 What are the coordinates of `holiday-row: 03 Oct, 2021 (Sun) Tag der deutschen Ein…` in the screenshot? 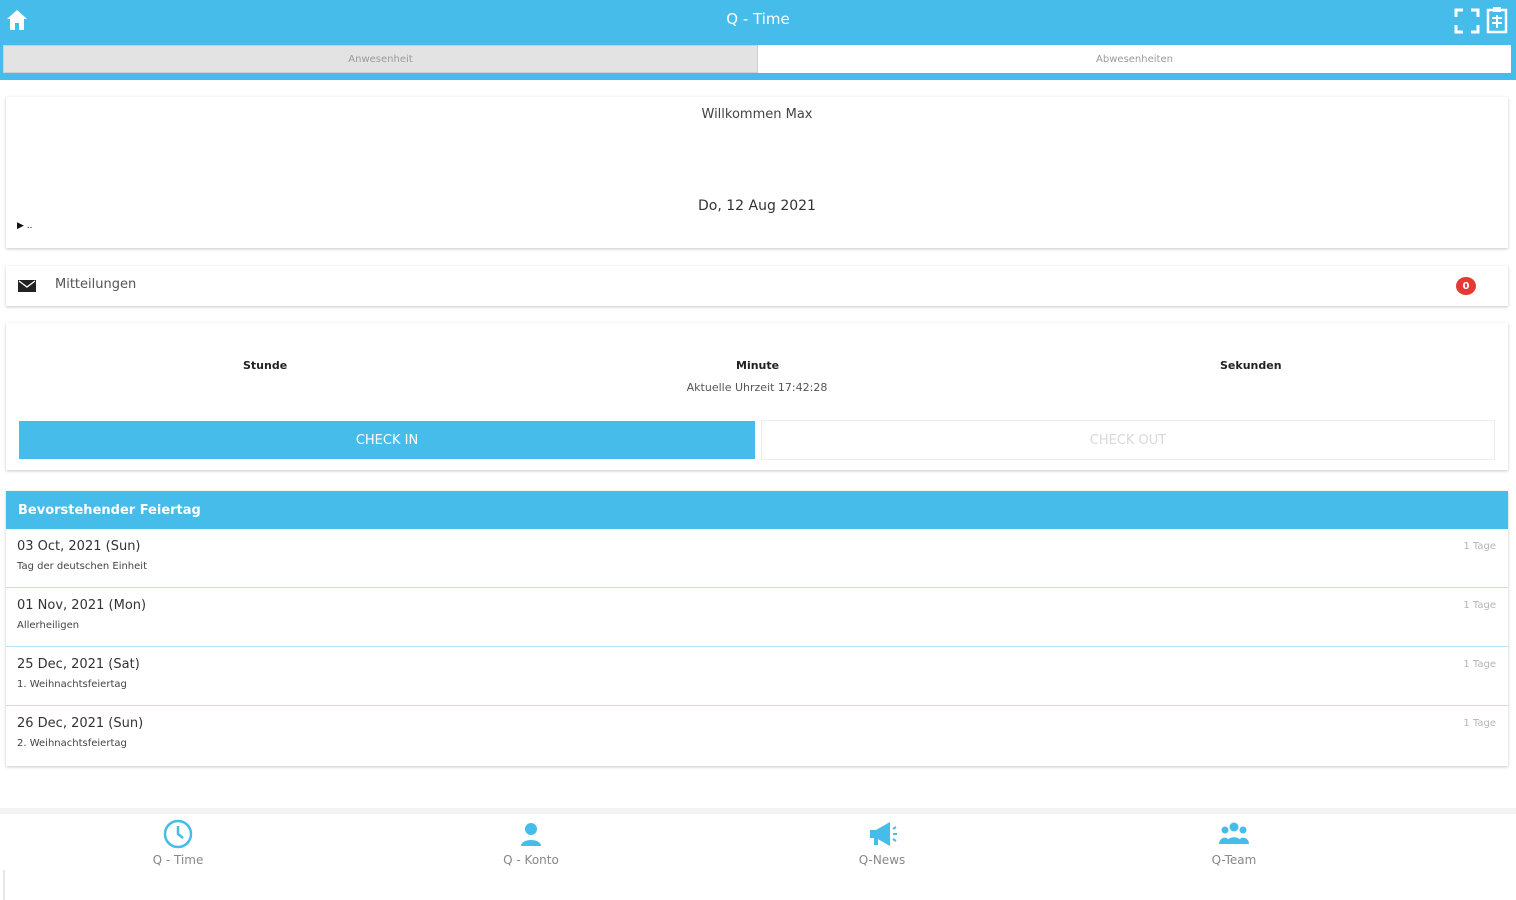 It's located at (757, 558).